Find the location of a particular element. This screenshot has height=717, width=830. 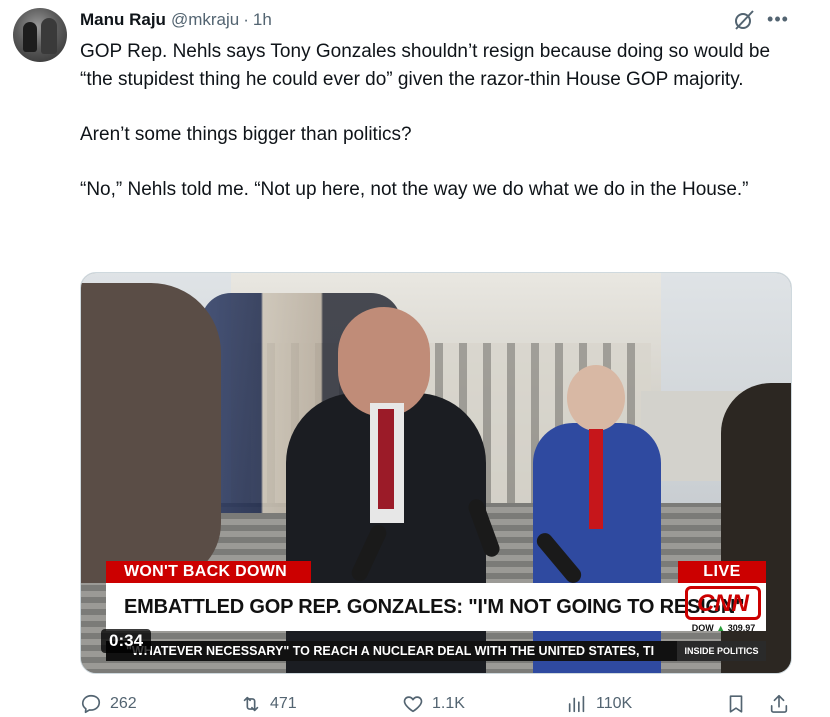

video-duration: 0:34 is located at coordinates (126, 641).